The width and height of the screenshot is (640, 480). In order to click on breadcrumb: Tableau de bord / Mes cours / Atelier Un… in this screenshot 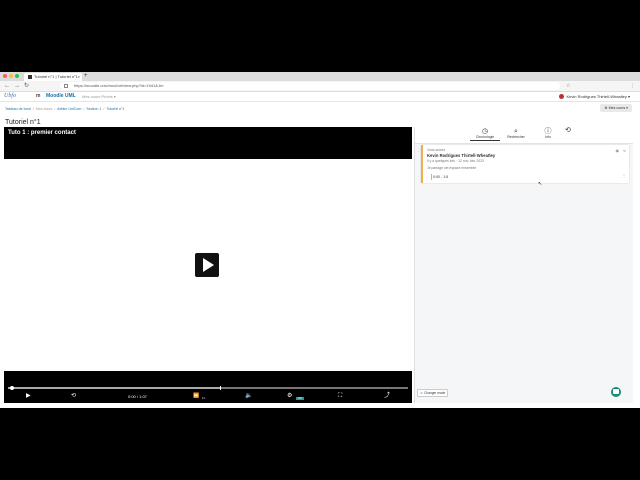, I will do `click(65, 109)`.